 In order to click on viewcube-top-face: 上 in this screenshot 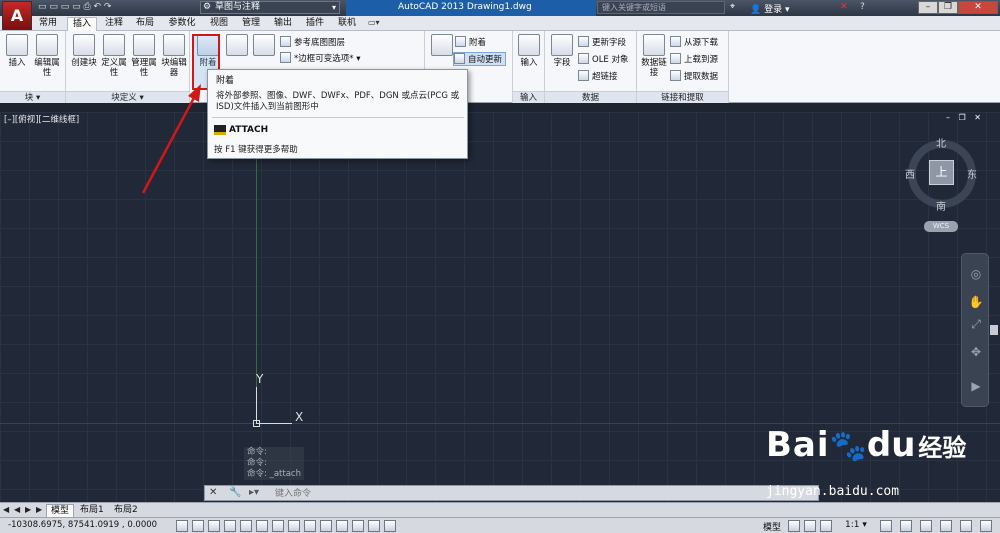, I will do `click(941, 172)`.